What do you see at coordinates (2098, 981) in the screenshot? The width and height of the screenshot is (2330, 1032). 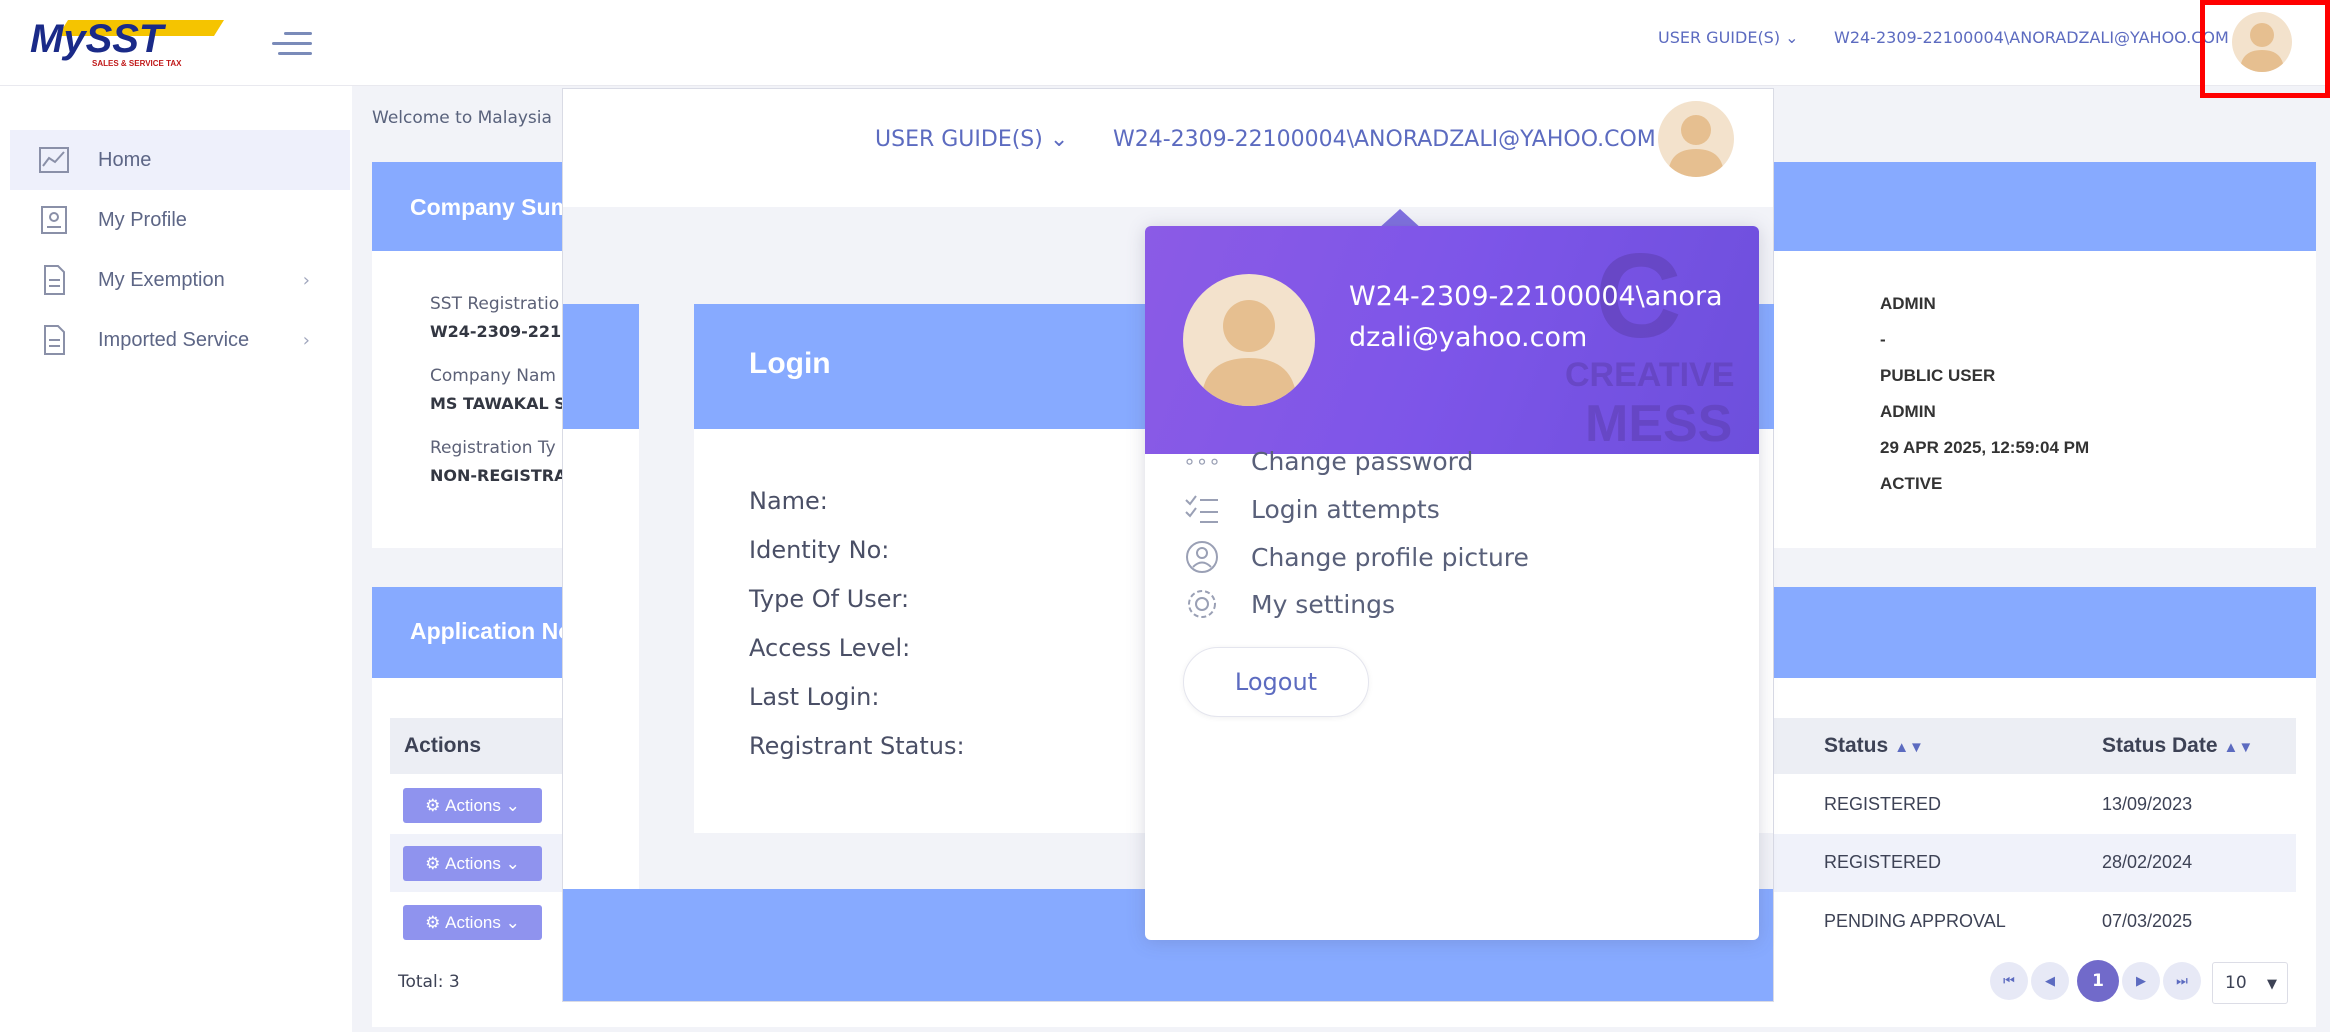 I see `current-page: 1` at bounding box center [2098, 981].